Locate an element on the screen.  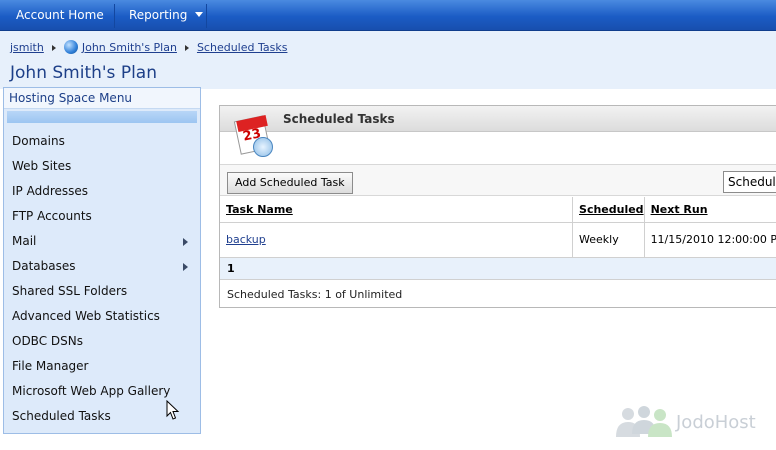
sidebar-item-label: Shared SSL Folders is located at coordinates (70, 291).